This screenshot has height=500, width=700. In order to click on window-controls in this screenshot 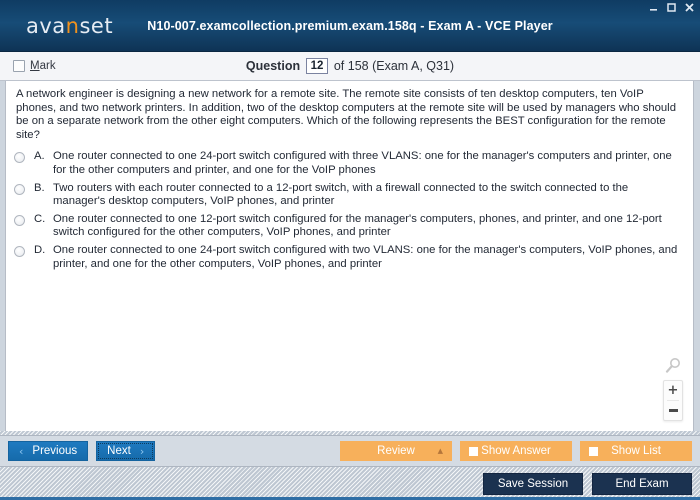, I will do `click(671, 7)`.